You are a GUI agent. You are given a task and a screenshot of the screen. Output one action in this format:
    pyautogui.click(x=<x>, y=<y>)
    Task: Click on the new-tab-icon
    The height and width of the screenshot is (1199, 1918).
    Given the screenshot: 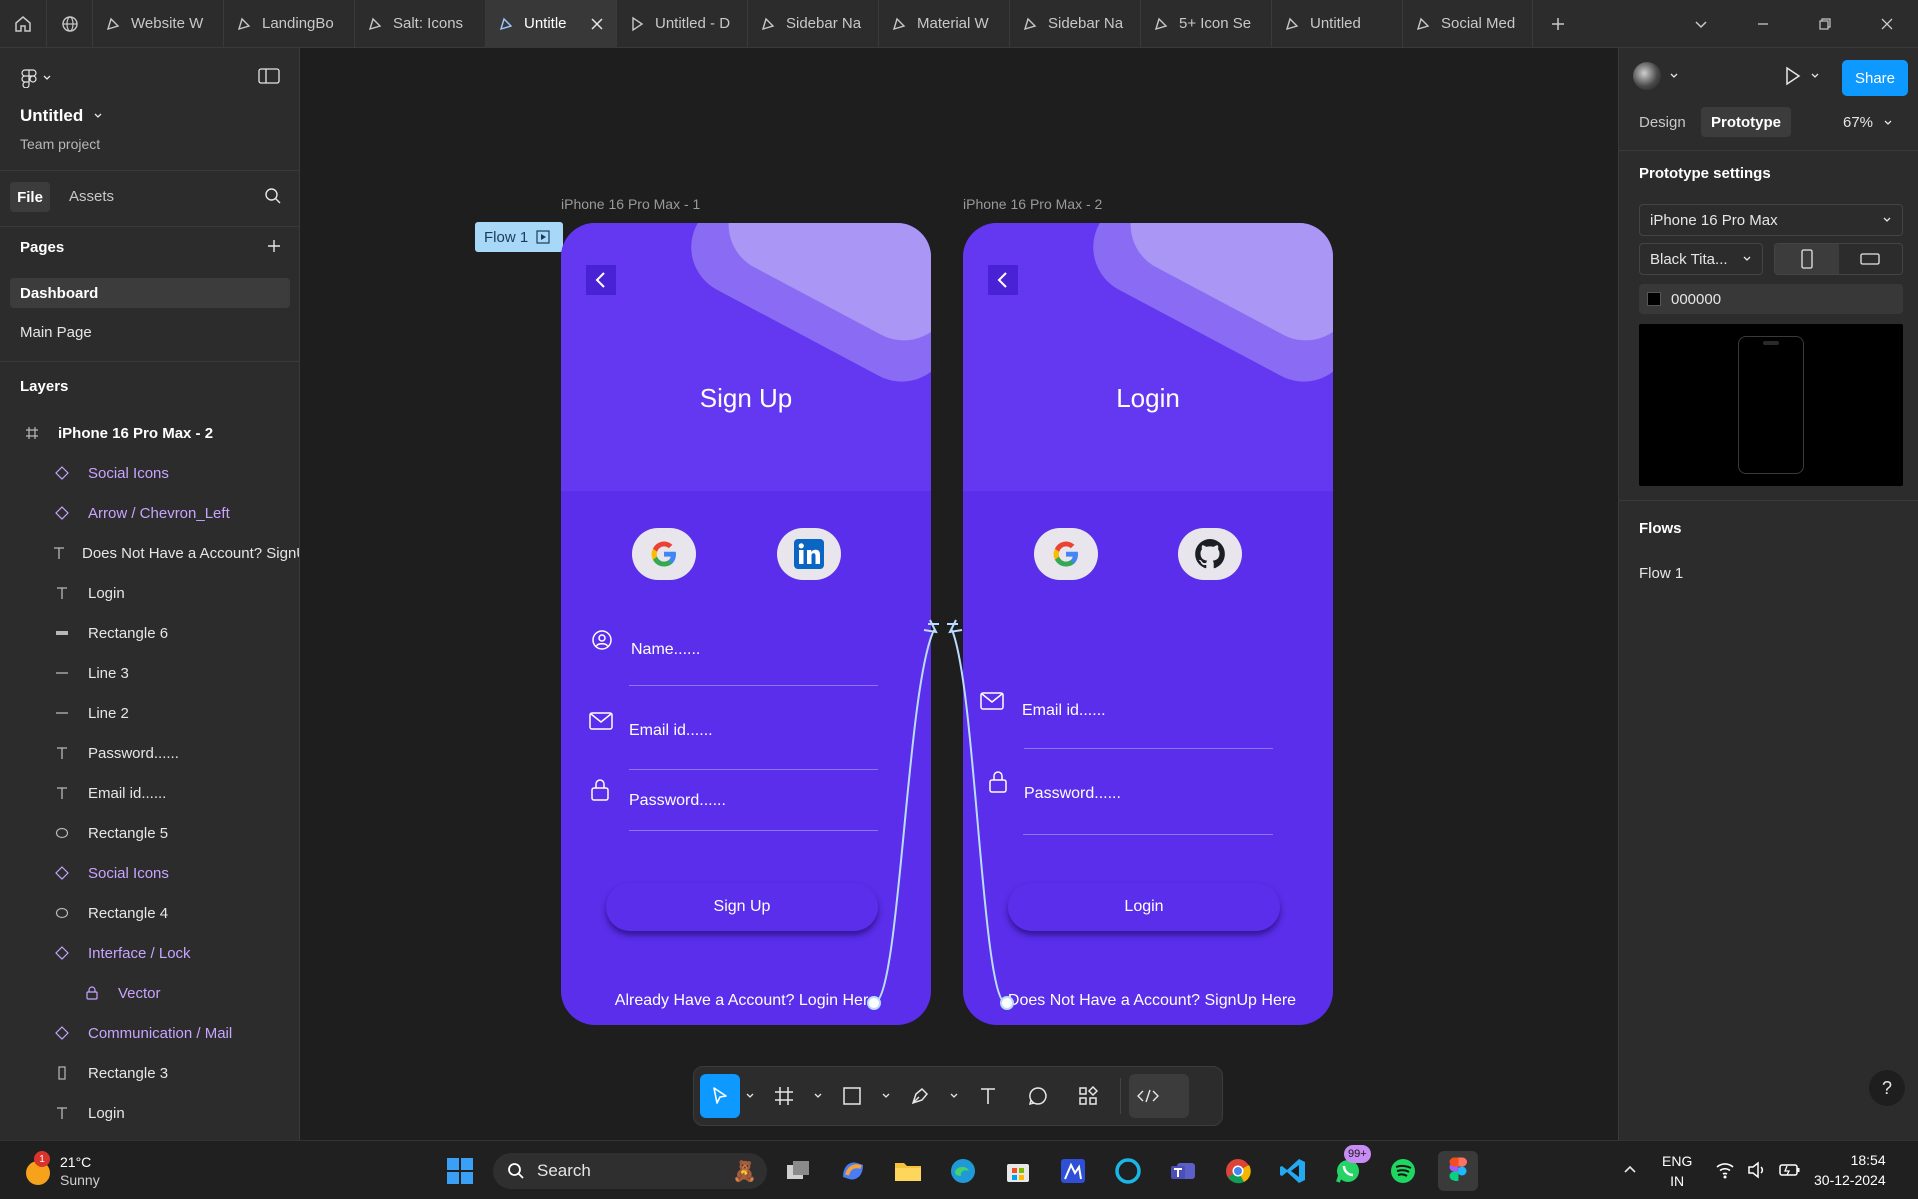 What is the action you would take?
    pyautogui.click(x=1558, y=24)
    